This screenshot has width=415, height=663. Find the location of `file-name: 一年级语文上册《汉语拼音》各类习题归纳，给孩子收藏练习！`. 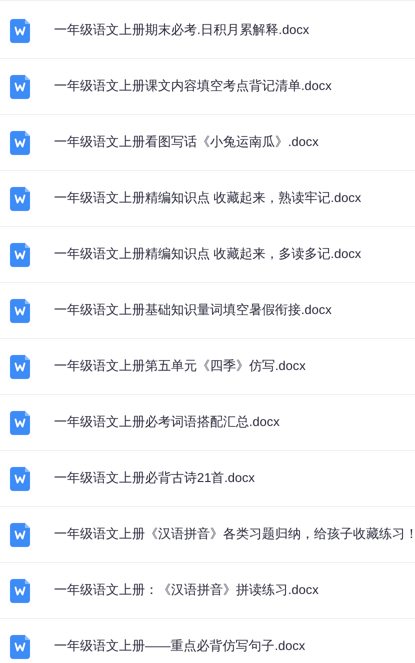

file-name: 一年级语文上册《汉语拼音》各类习题归纳，给孩子收藏练习！ is located at coordinates (234, 534).